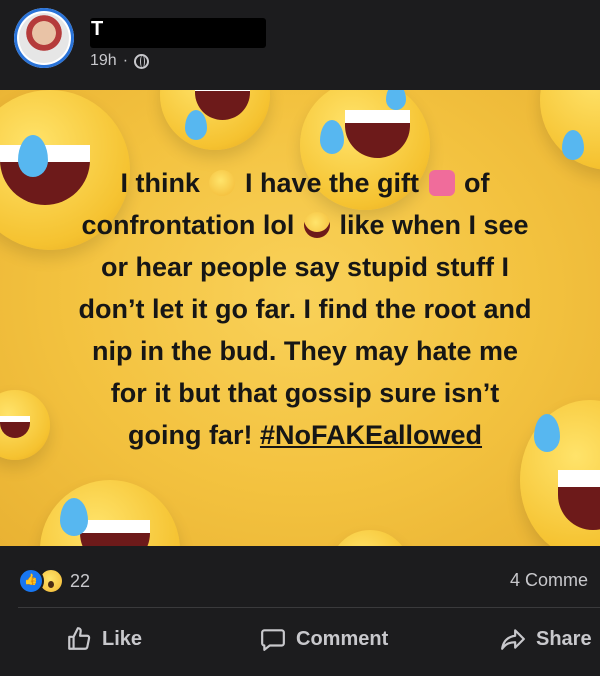 The height and width of the screenshot is (676, 600). I want to click on heart-gift-emoji, so click(441, 183).